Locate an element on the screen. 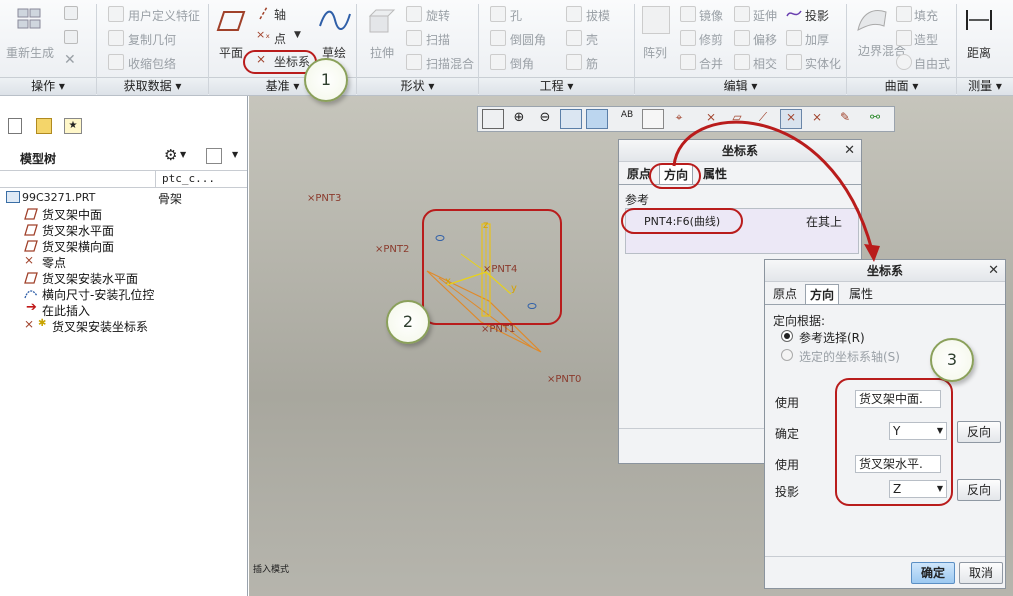 This screenshot has height=596, width=1013. tree-item: 零点 is located at coordinates (54, 262).